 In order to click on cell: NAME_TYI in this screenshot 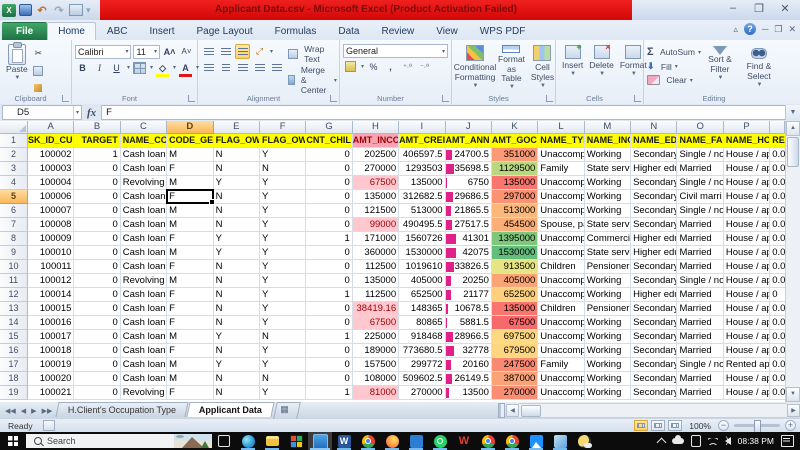, I will do `click(561, 141)`.